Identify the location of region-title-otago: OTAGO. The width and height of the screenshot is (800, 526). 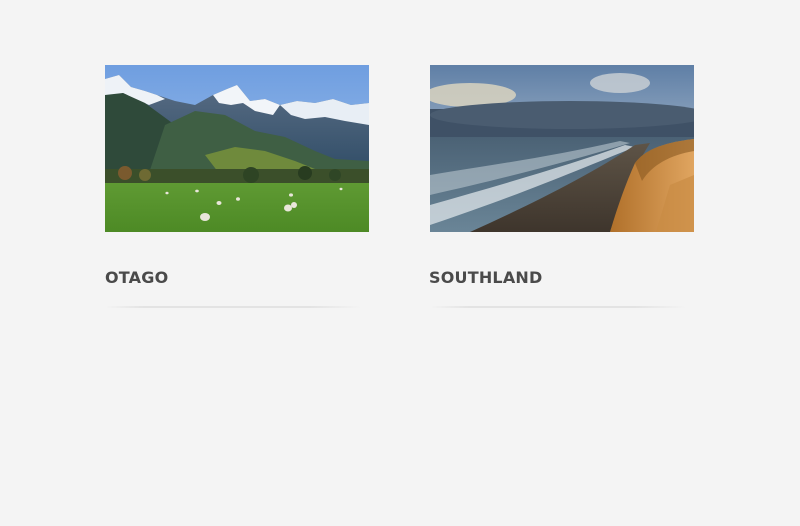
(237, 280).